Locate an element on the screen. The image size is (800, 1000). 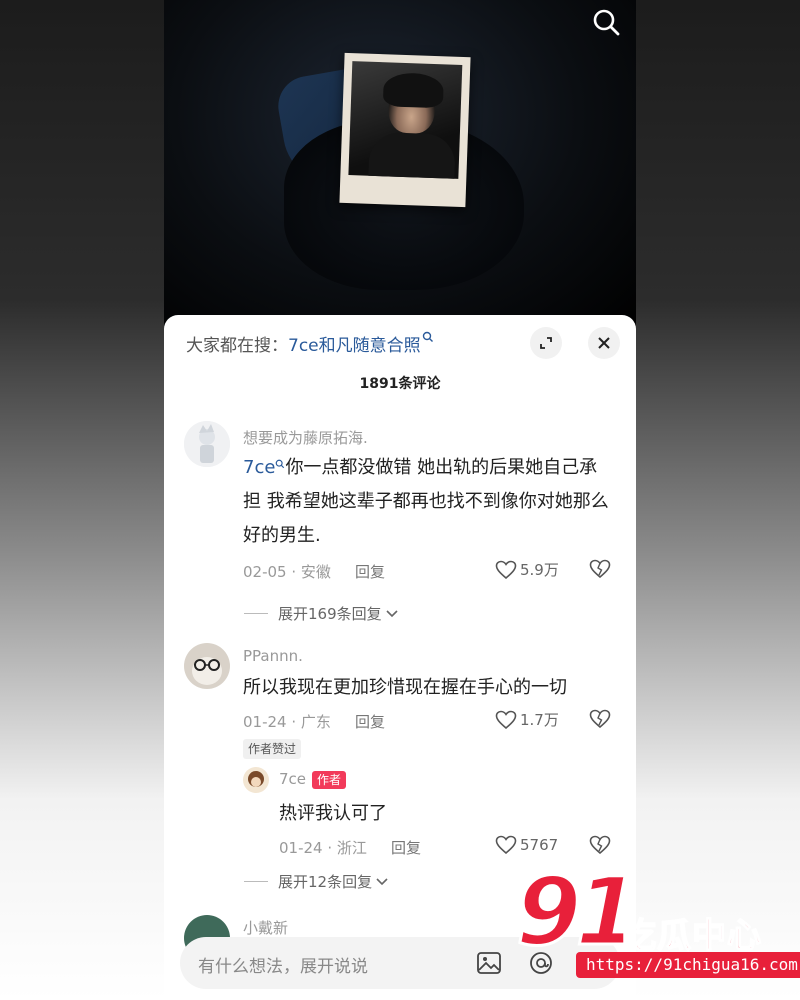
reply-avatar is located at coordinates (256, 780).